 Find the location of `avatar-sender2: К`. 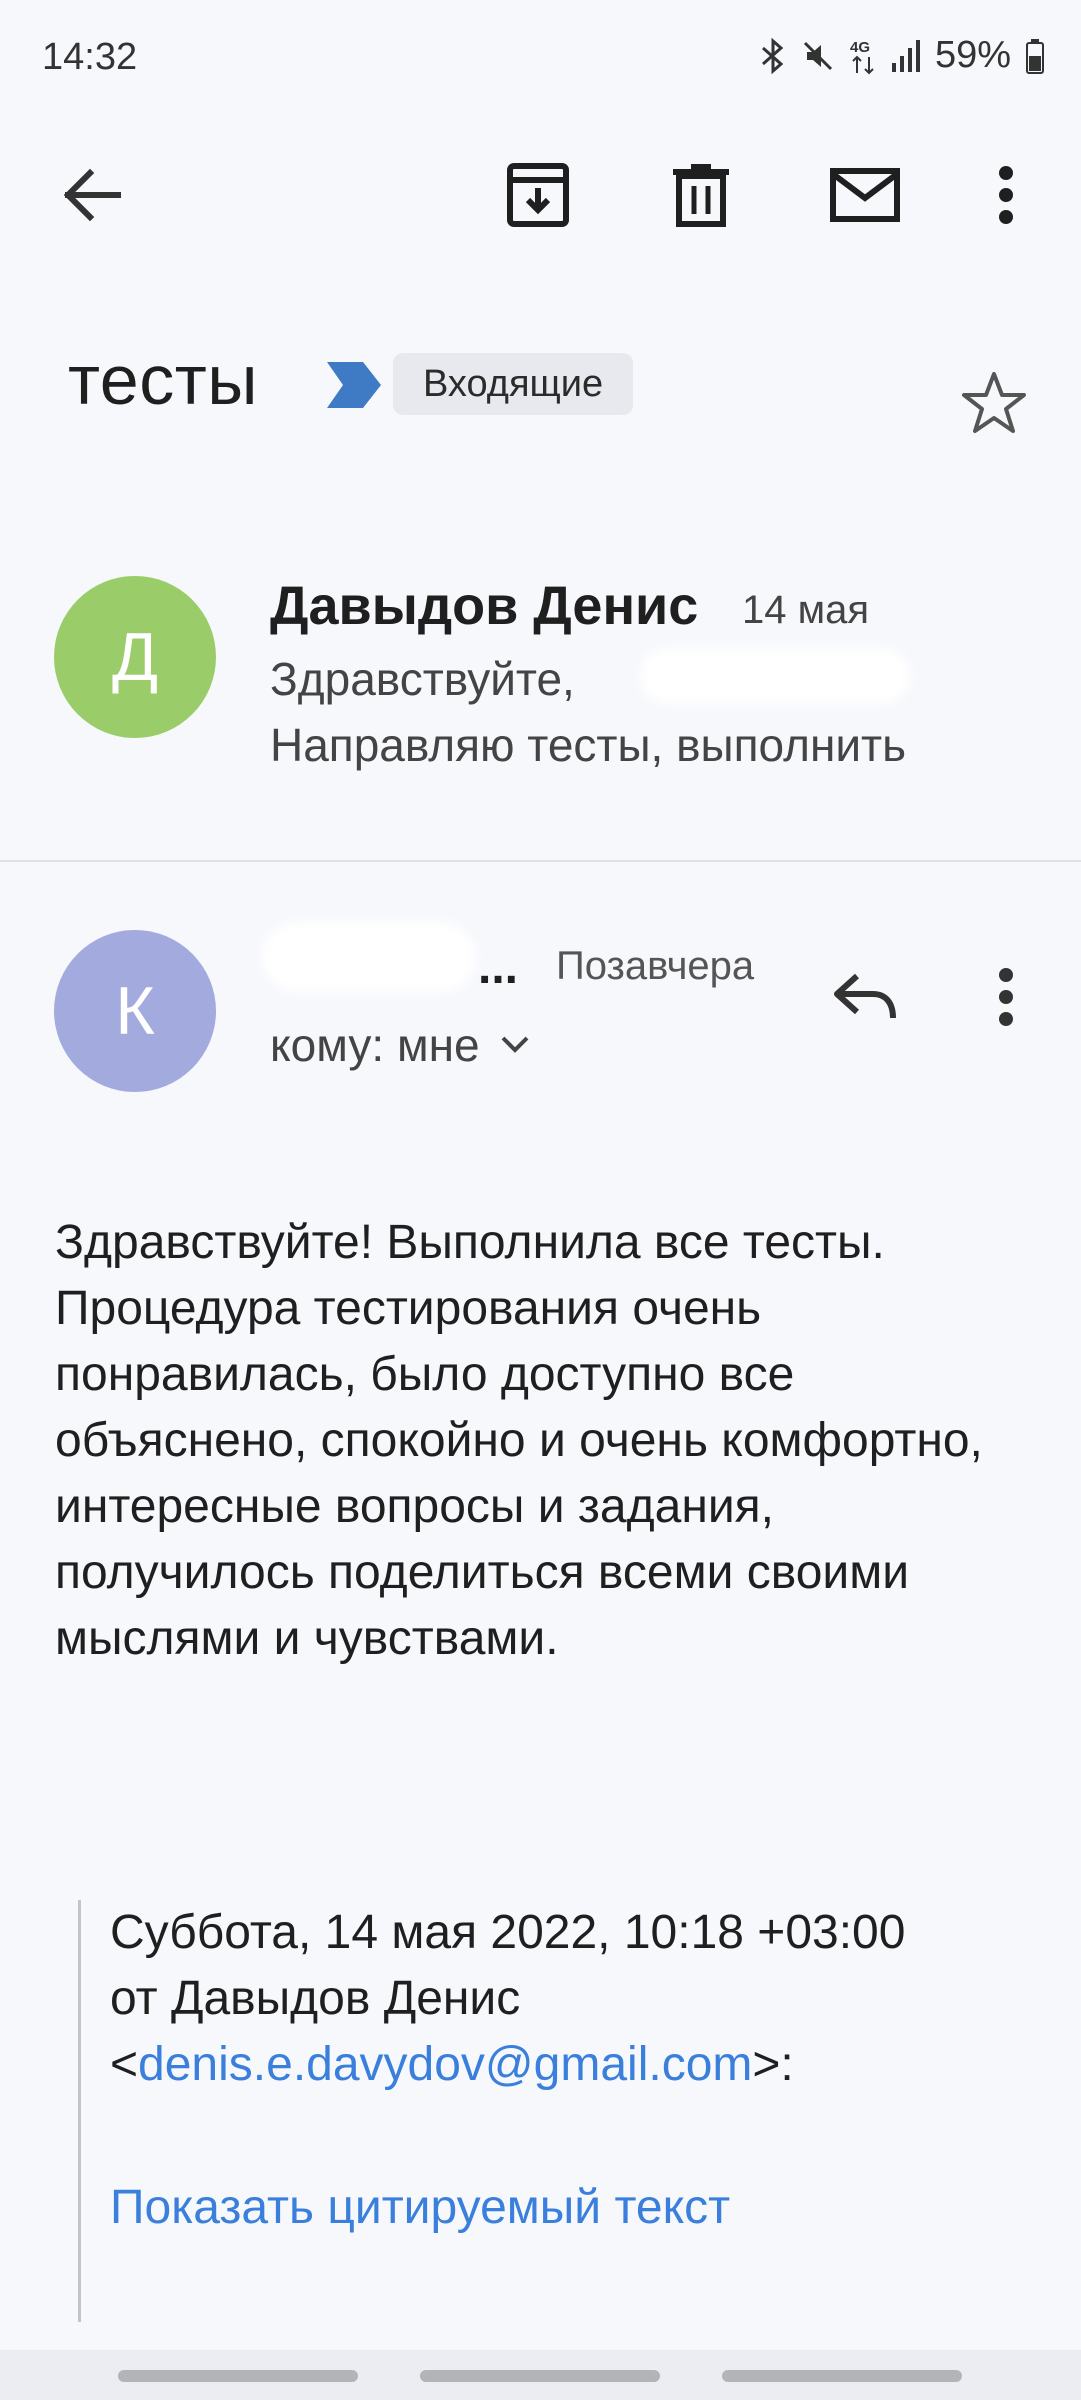

avatar-sender2: К is located at coordinates (135, 1011).